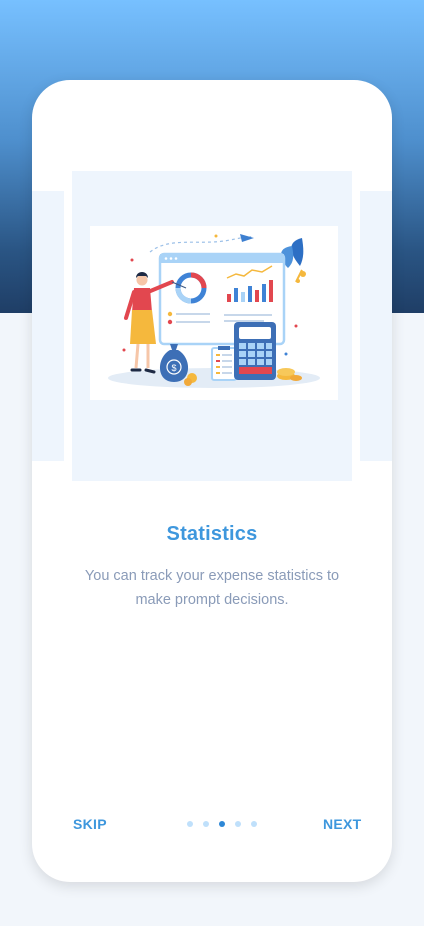  What do you see at coordinates (48, 326) in the screenshot?
I see `previous-slide-peek` at bounding box center [48, 326].